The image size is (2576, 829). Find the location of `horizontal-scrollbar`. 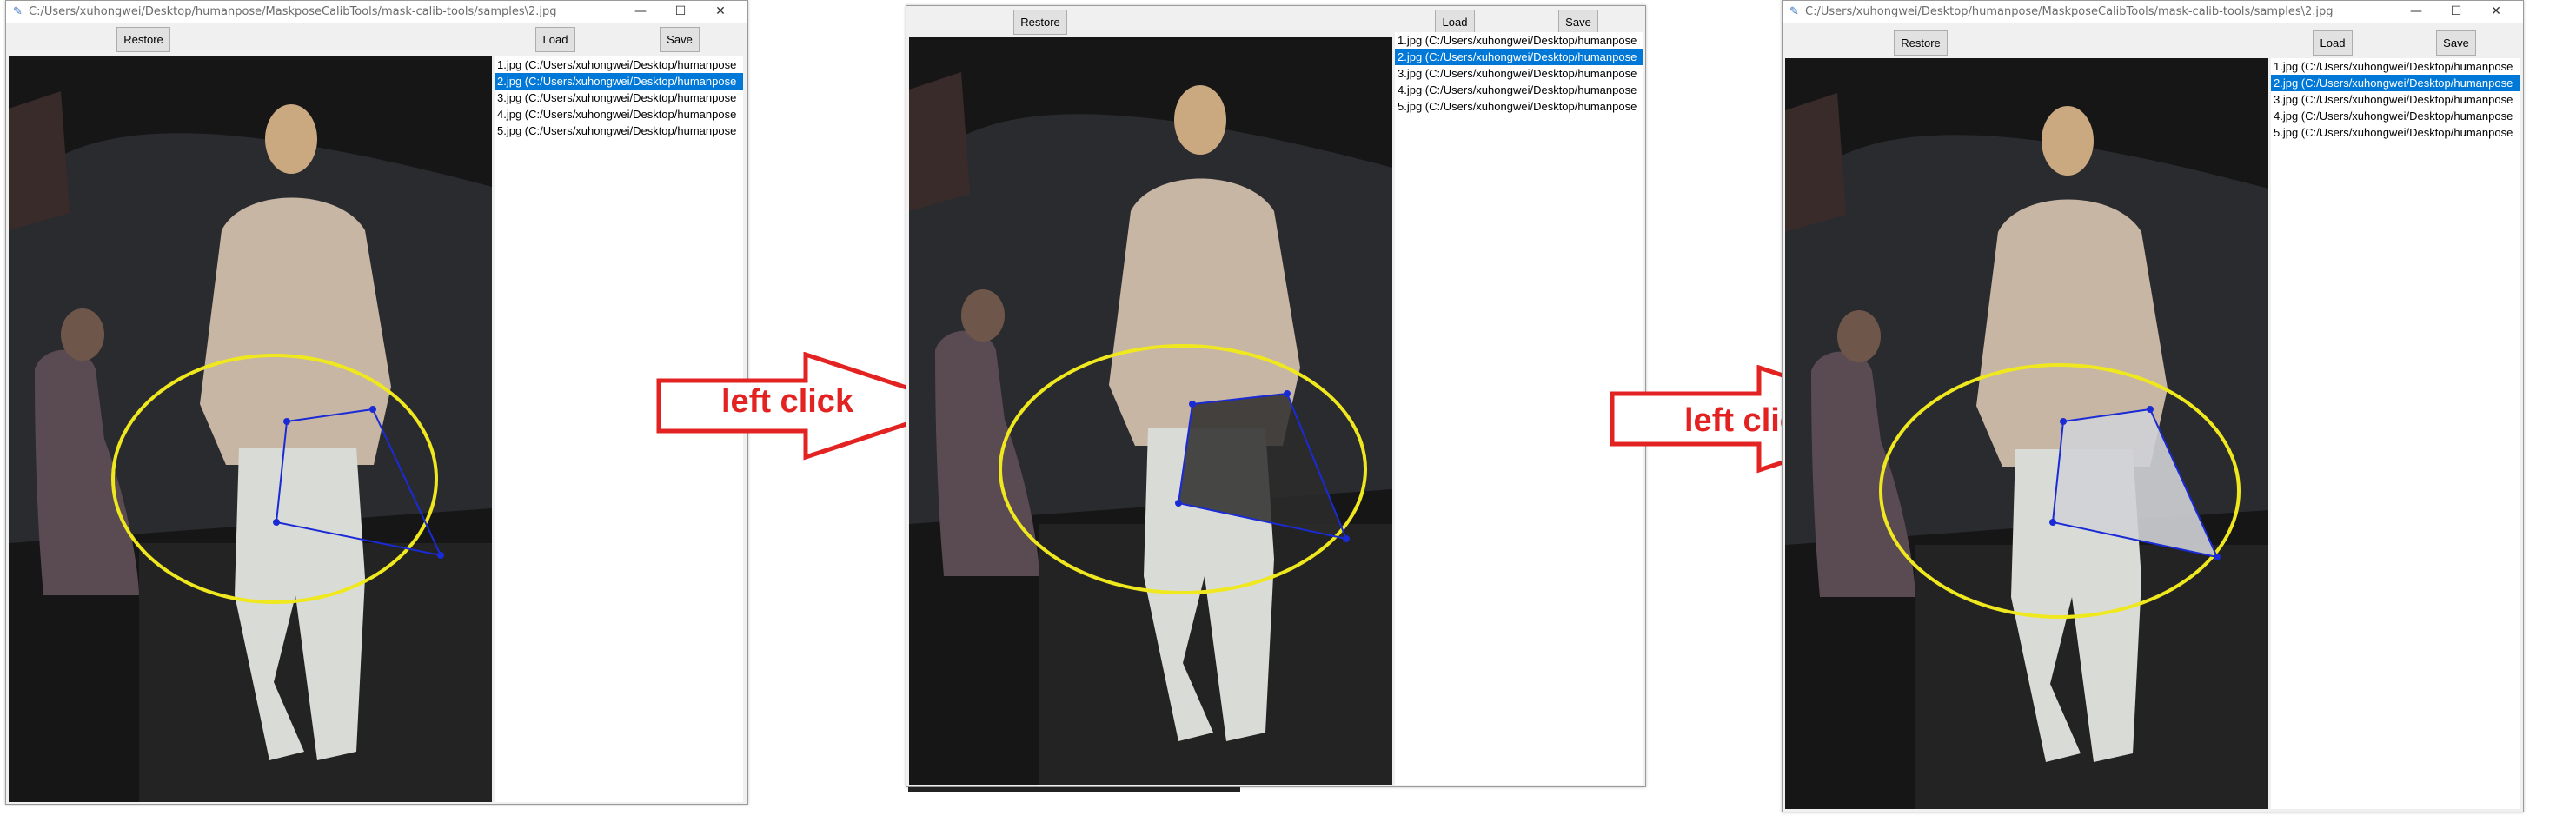

horizontal-scrollbar is located at coordinates (1074, 789).